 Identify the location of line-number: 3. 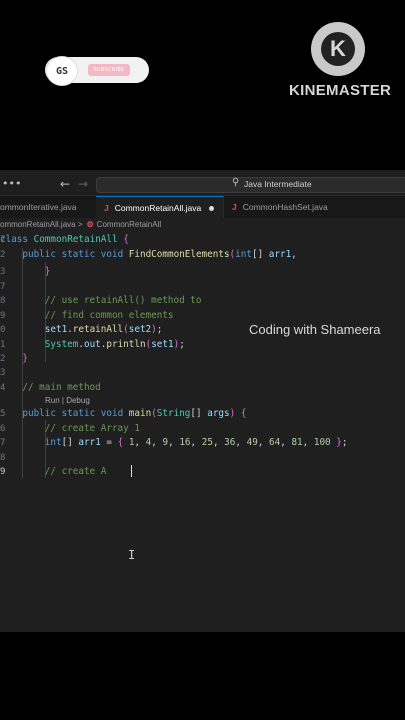
(3, 373).